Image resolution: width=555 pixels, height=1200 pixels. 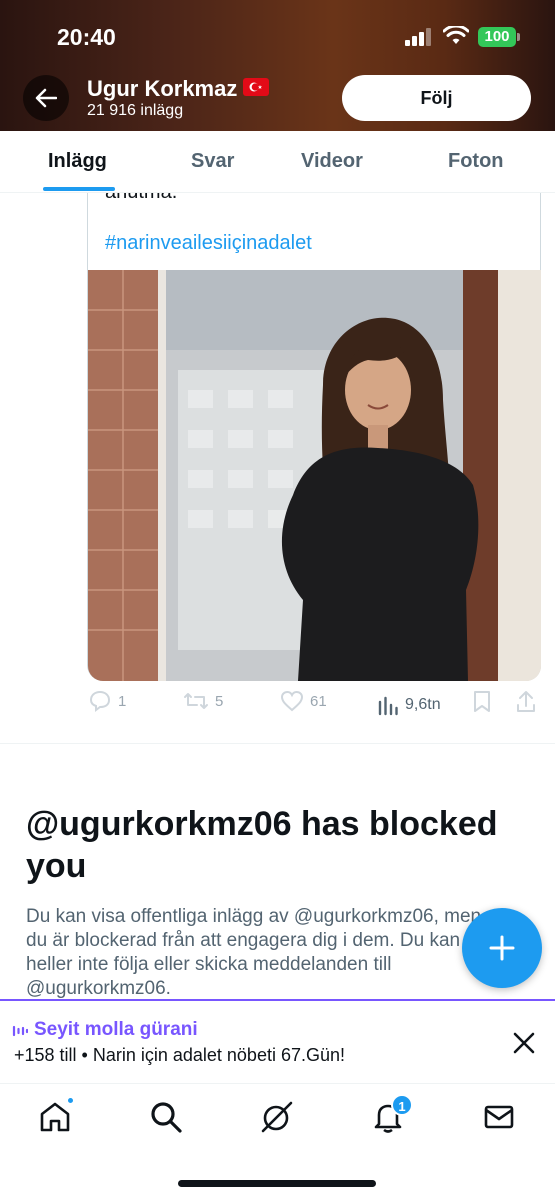 I want to click on bookmark-icon, so click(x=482, y=701).